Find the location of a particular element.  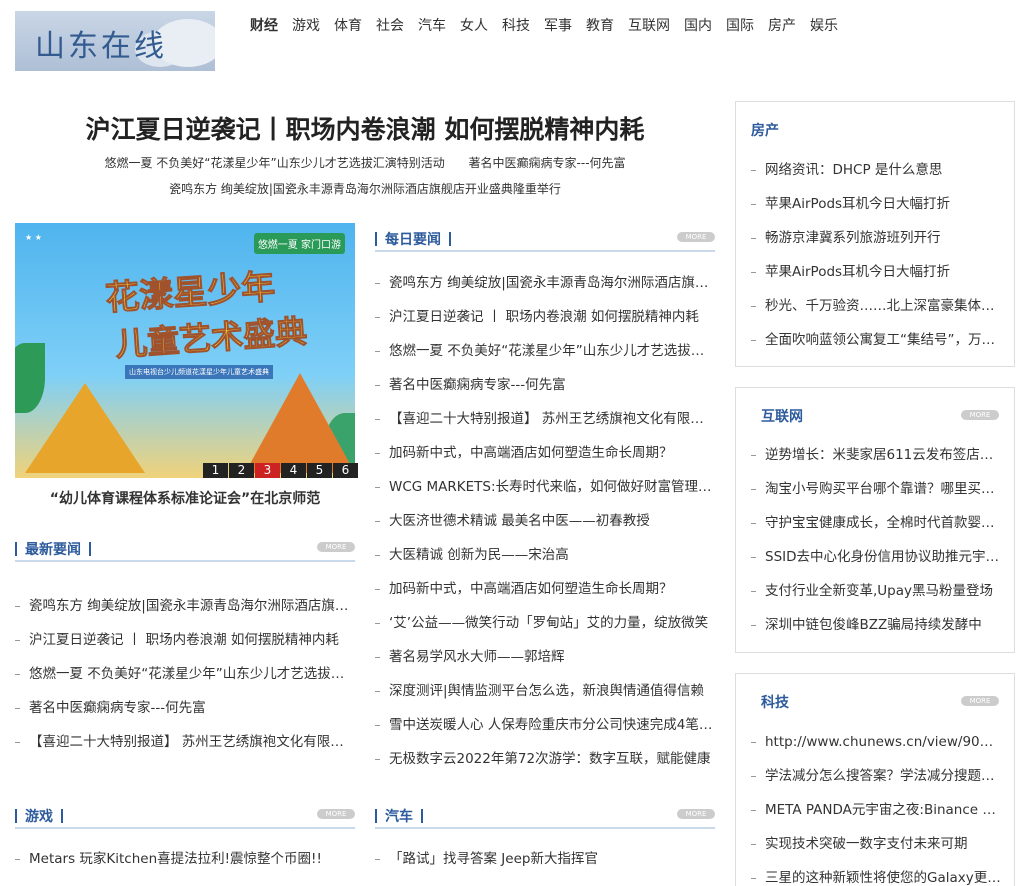

news-item: SSID去中心化身份信用协议助推元宇宙发展 is located at coordinates (876, 557).